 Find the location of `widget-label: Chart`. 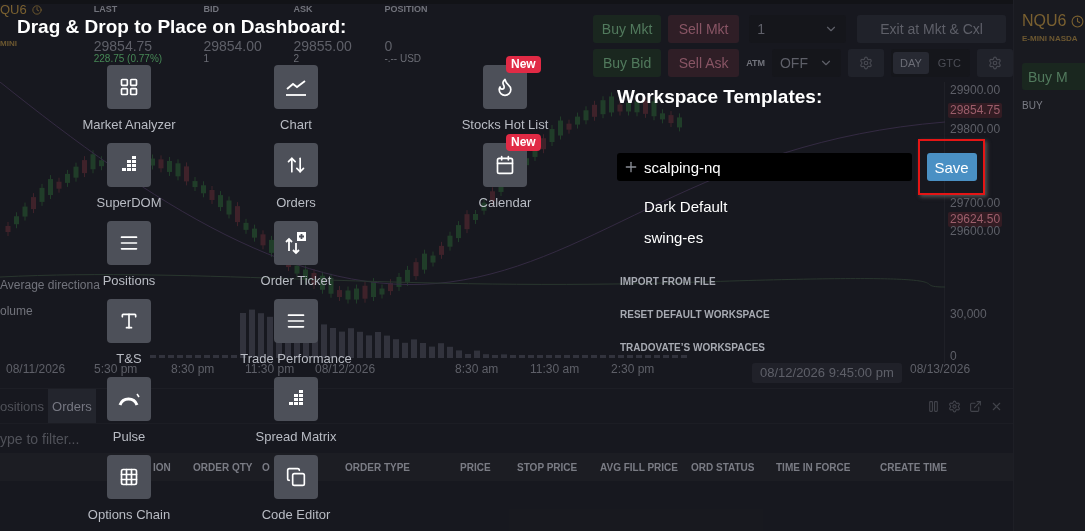

widget-label: Chart is located at coordinates (296, 125).